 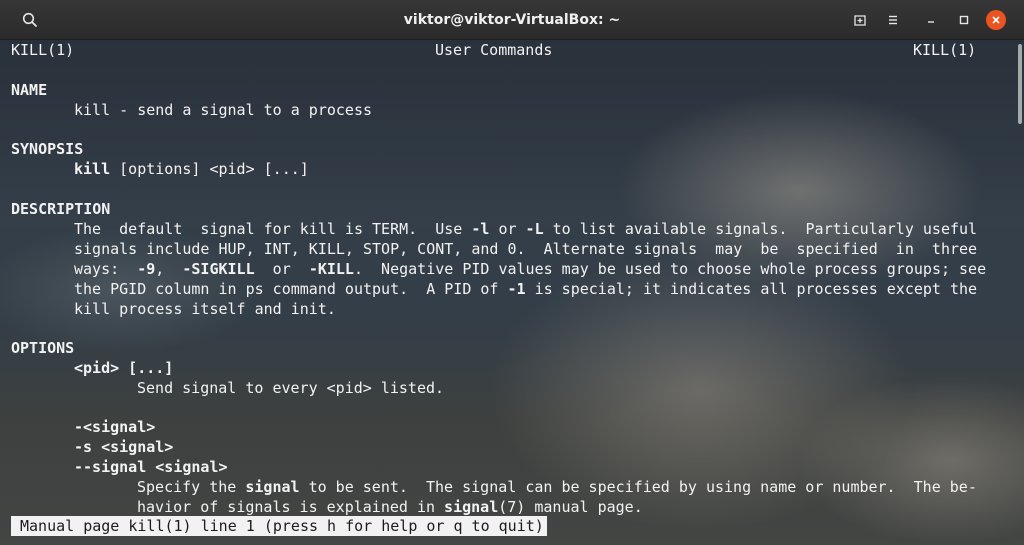 I want to click on option-signal-dash-label: -<signal>, so click(x=115, y=427).